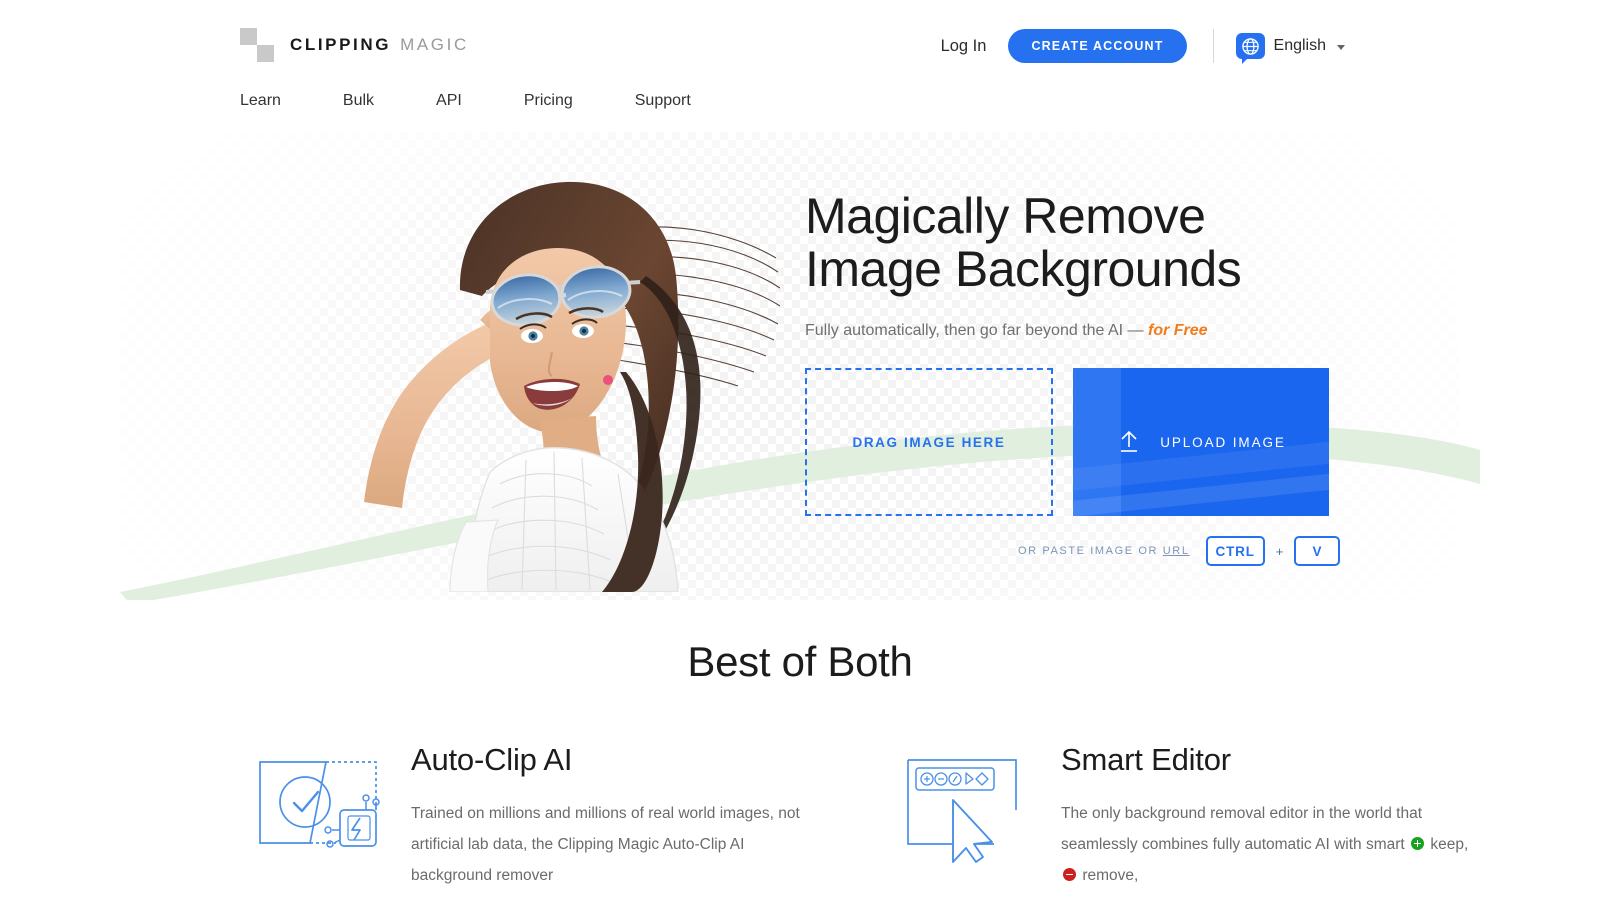 This screenshot has width=1600, height=900. Describe the element at coordinates (965, 801) in the screenshot. I see `smart-editor-icon` at that location.